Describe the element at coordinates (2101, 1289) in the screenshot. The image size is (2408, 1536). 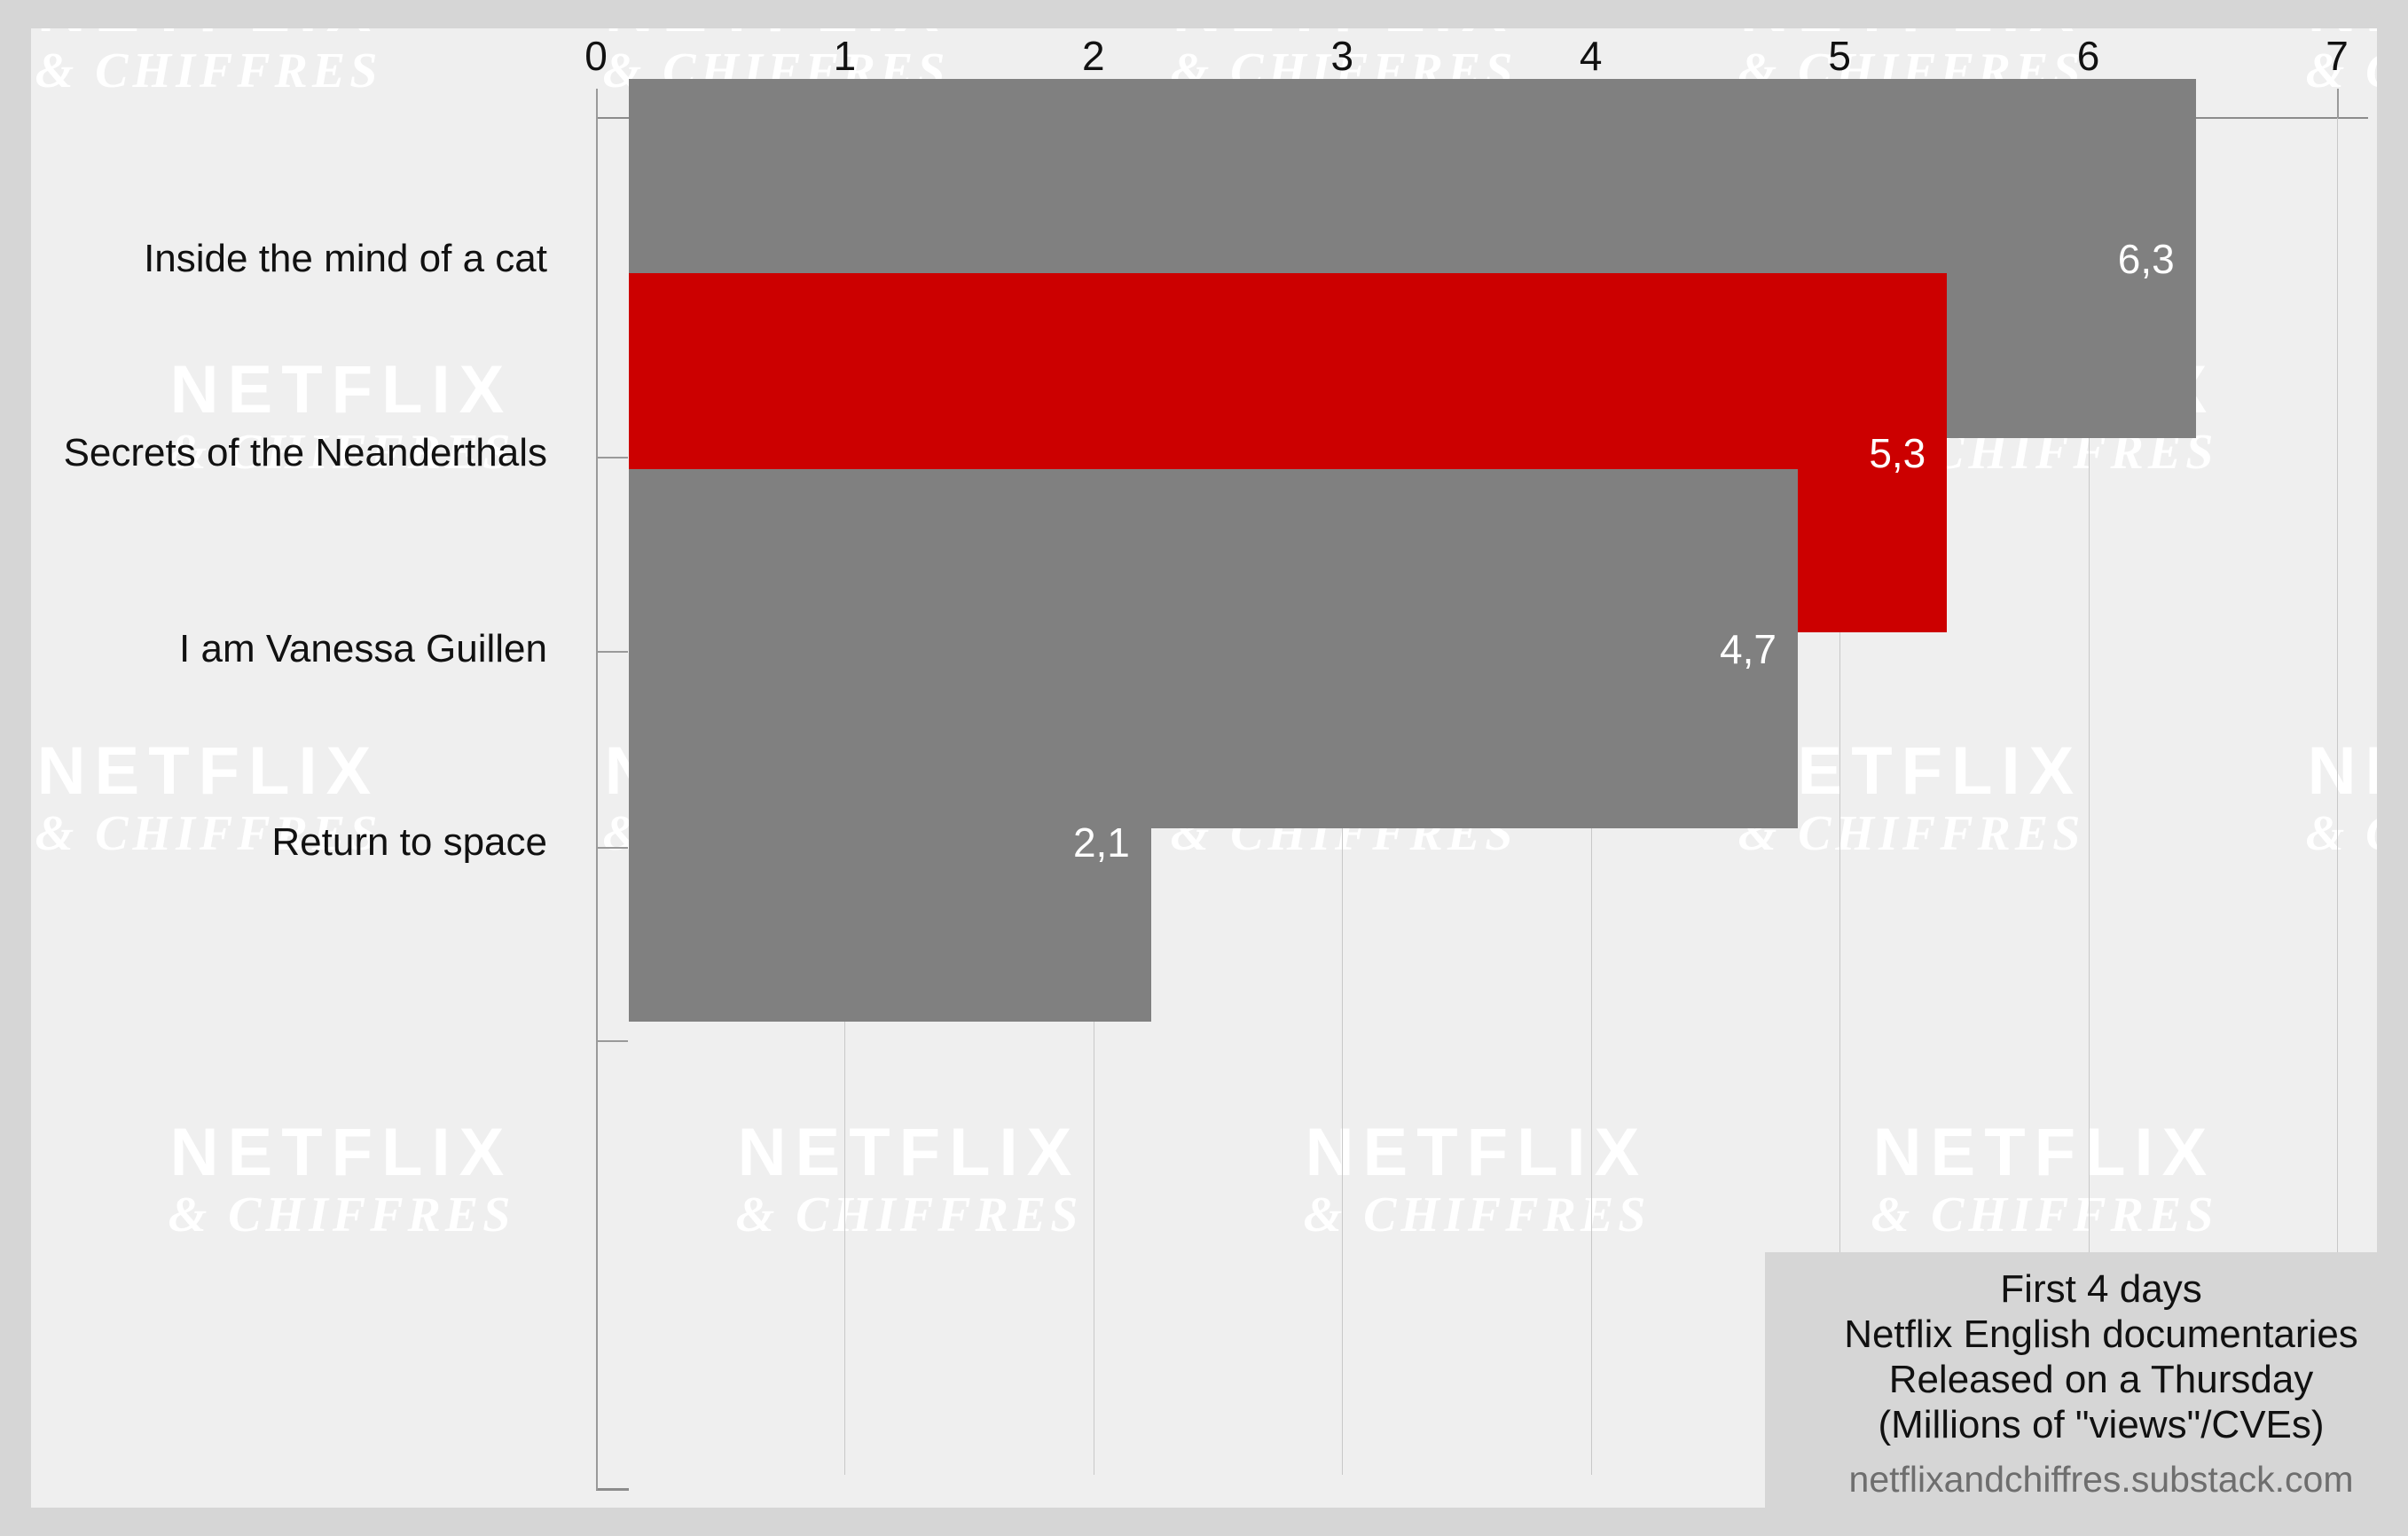
I see `annotation-line-1: First 4 days` at that location.